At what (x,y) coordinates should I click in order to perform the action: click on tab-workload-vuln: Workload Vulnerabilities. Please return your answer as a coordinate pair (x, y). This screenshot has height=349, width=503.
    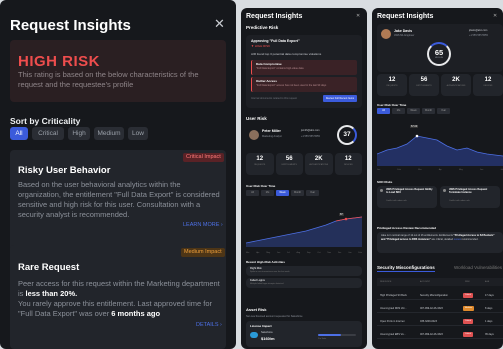
    Looking at the image, I should click on (478, 267).